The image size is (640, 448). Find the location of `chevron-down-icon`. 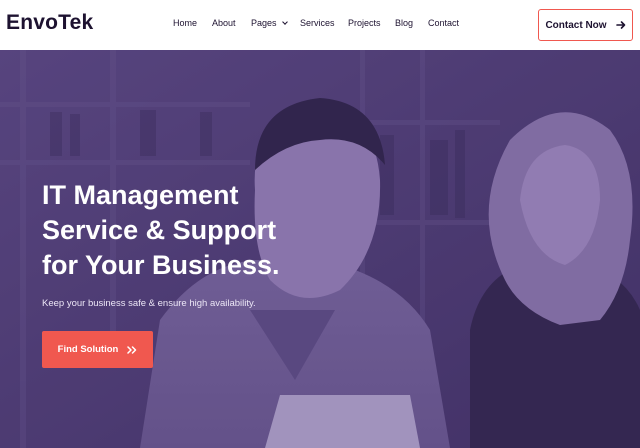

chevron-down-icon is located at coordinates (284, 22).